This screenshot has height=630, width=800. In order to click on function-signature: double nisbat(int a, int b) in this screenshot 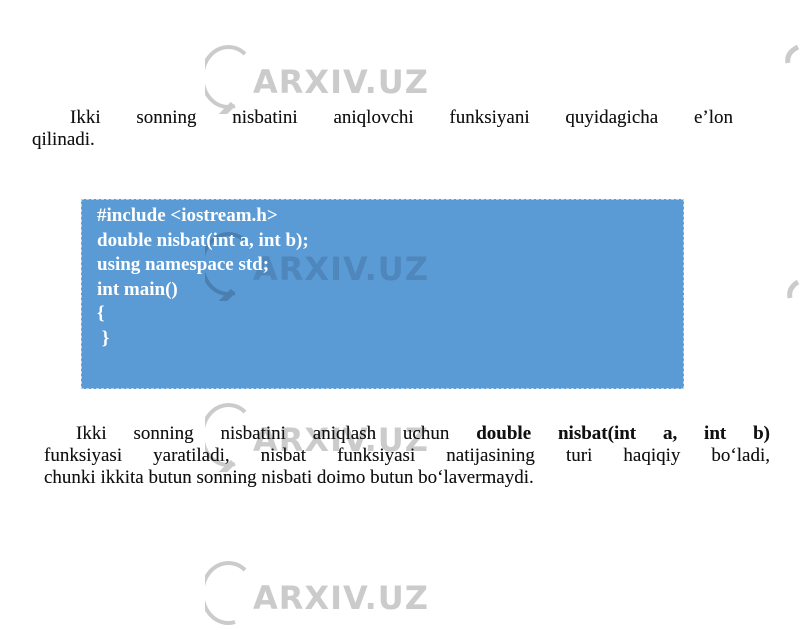, I will do `click(623, 433)`.